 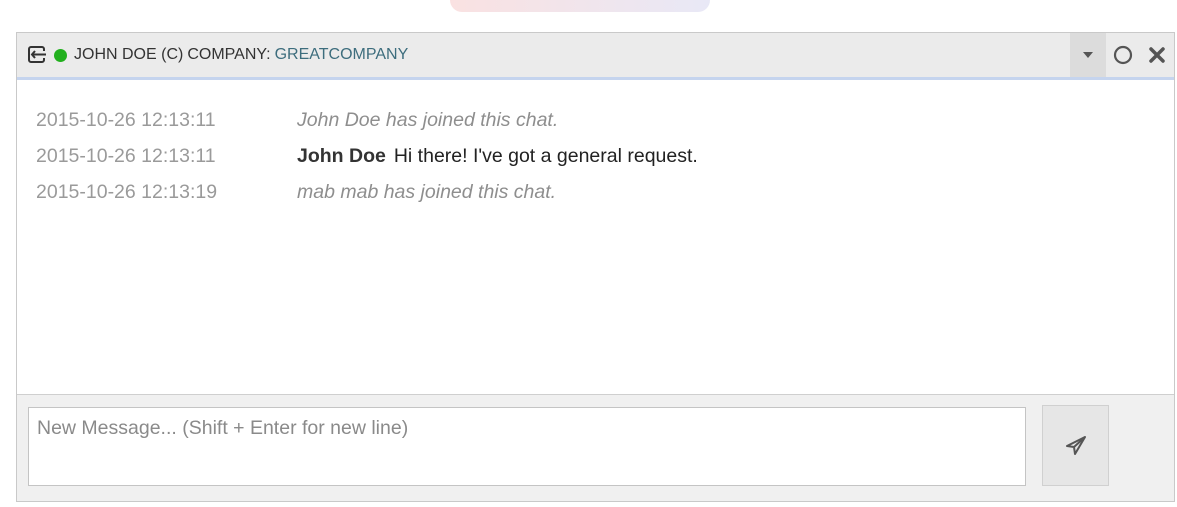 I want to click on new-message-input, so click(x=527, y=446).